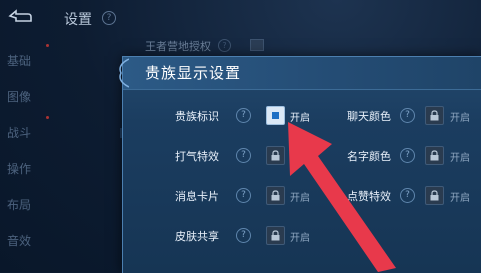 The height and width of the screenshot is (273, 481). I want to click on red-pointer-arrow-icon, so click(342, 197).